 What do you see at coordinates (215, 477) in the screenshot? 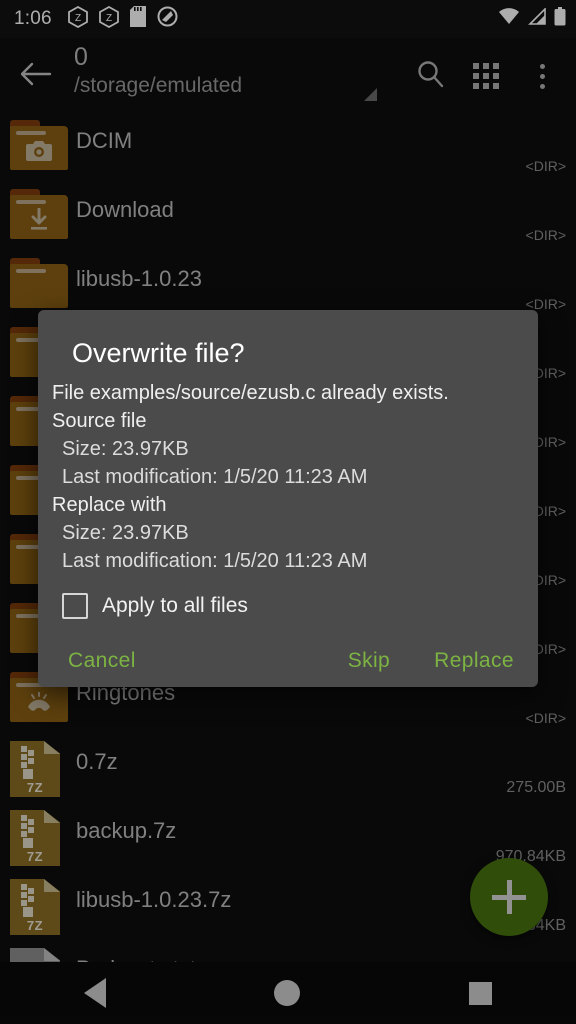
I see `source-file-modified: Last modification: 1/5/20 11:23 AM` at bounding box center [215, 477].